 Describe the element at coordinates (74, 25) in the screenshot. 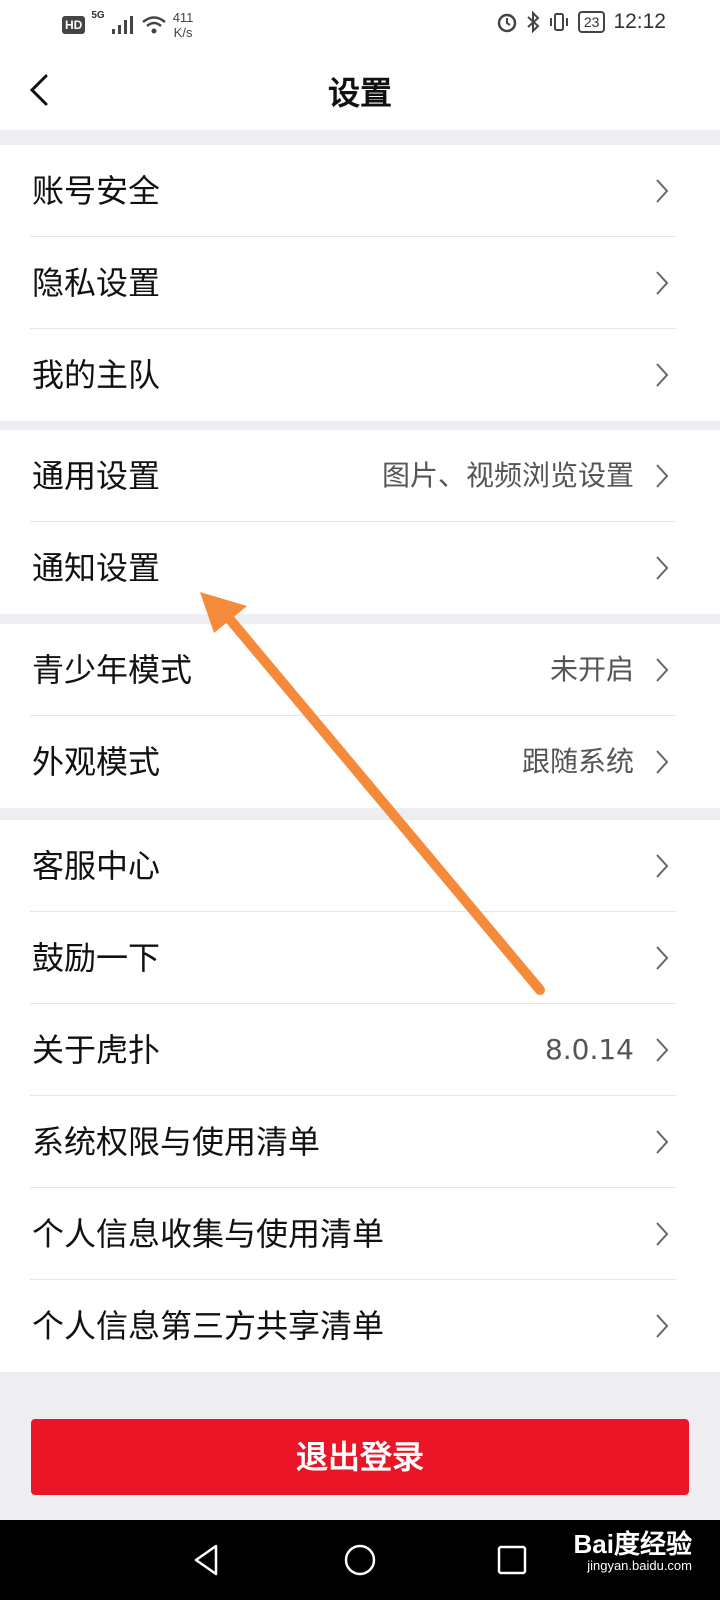

I see `hd-badge: HD` at that location.